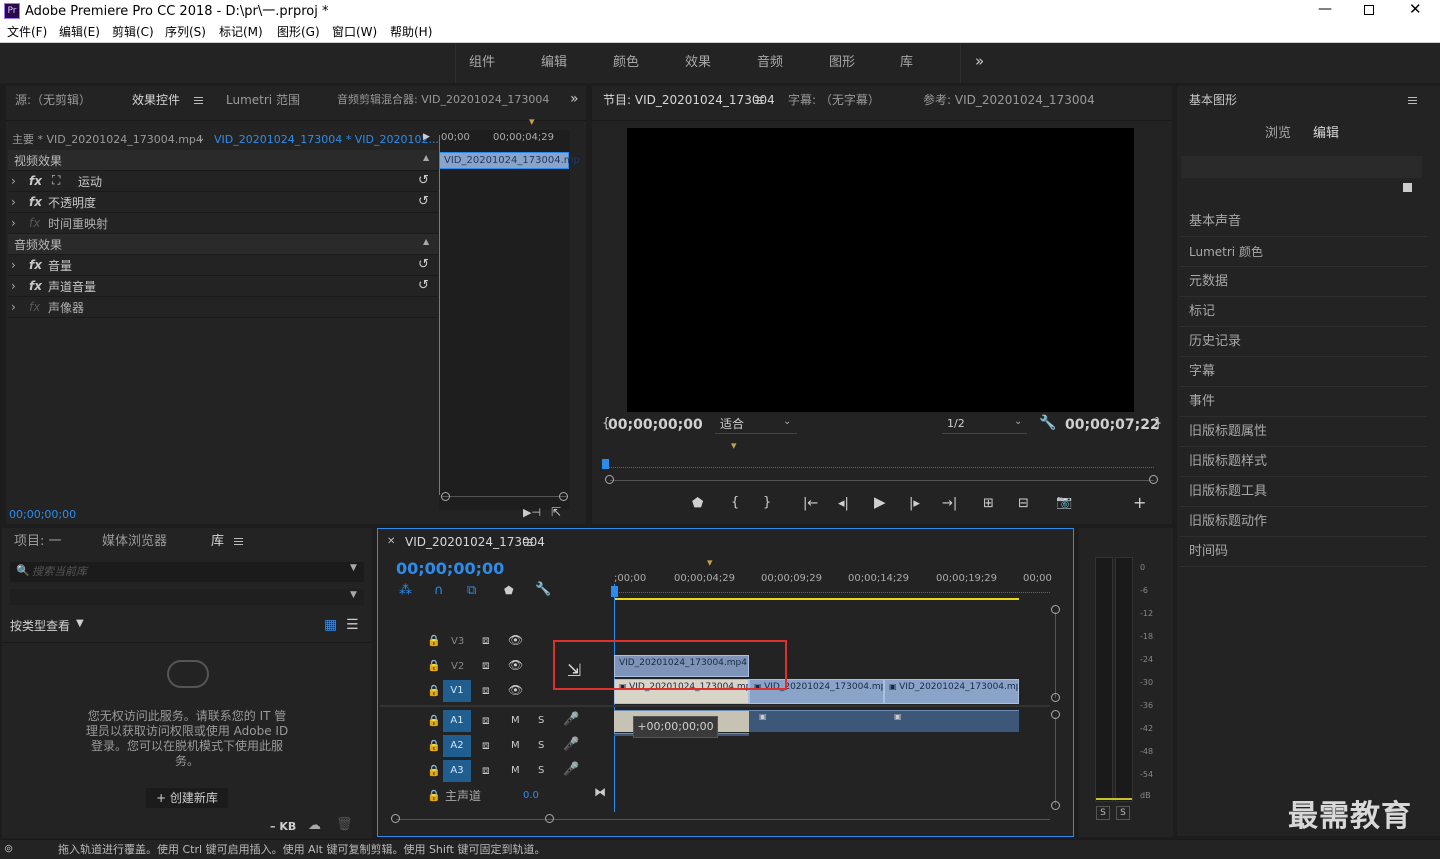  Describe the element at coordinates (951, 691) in the screenshot. I see `video-clip: ▣ VID_20201024_173004.mp4` at that location.